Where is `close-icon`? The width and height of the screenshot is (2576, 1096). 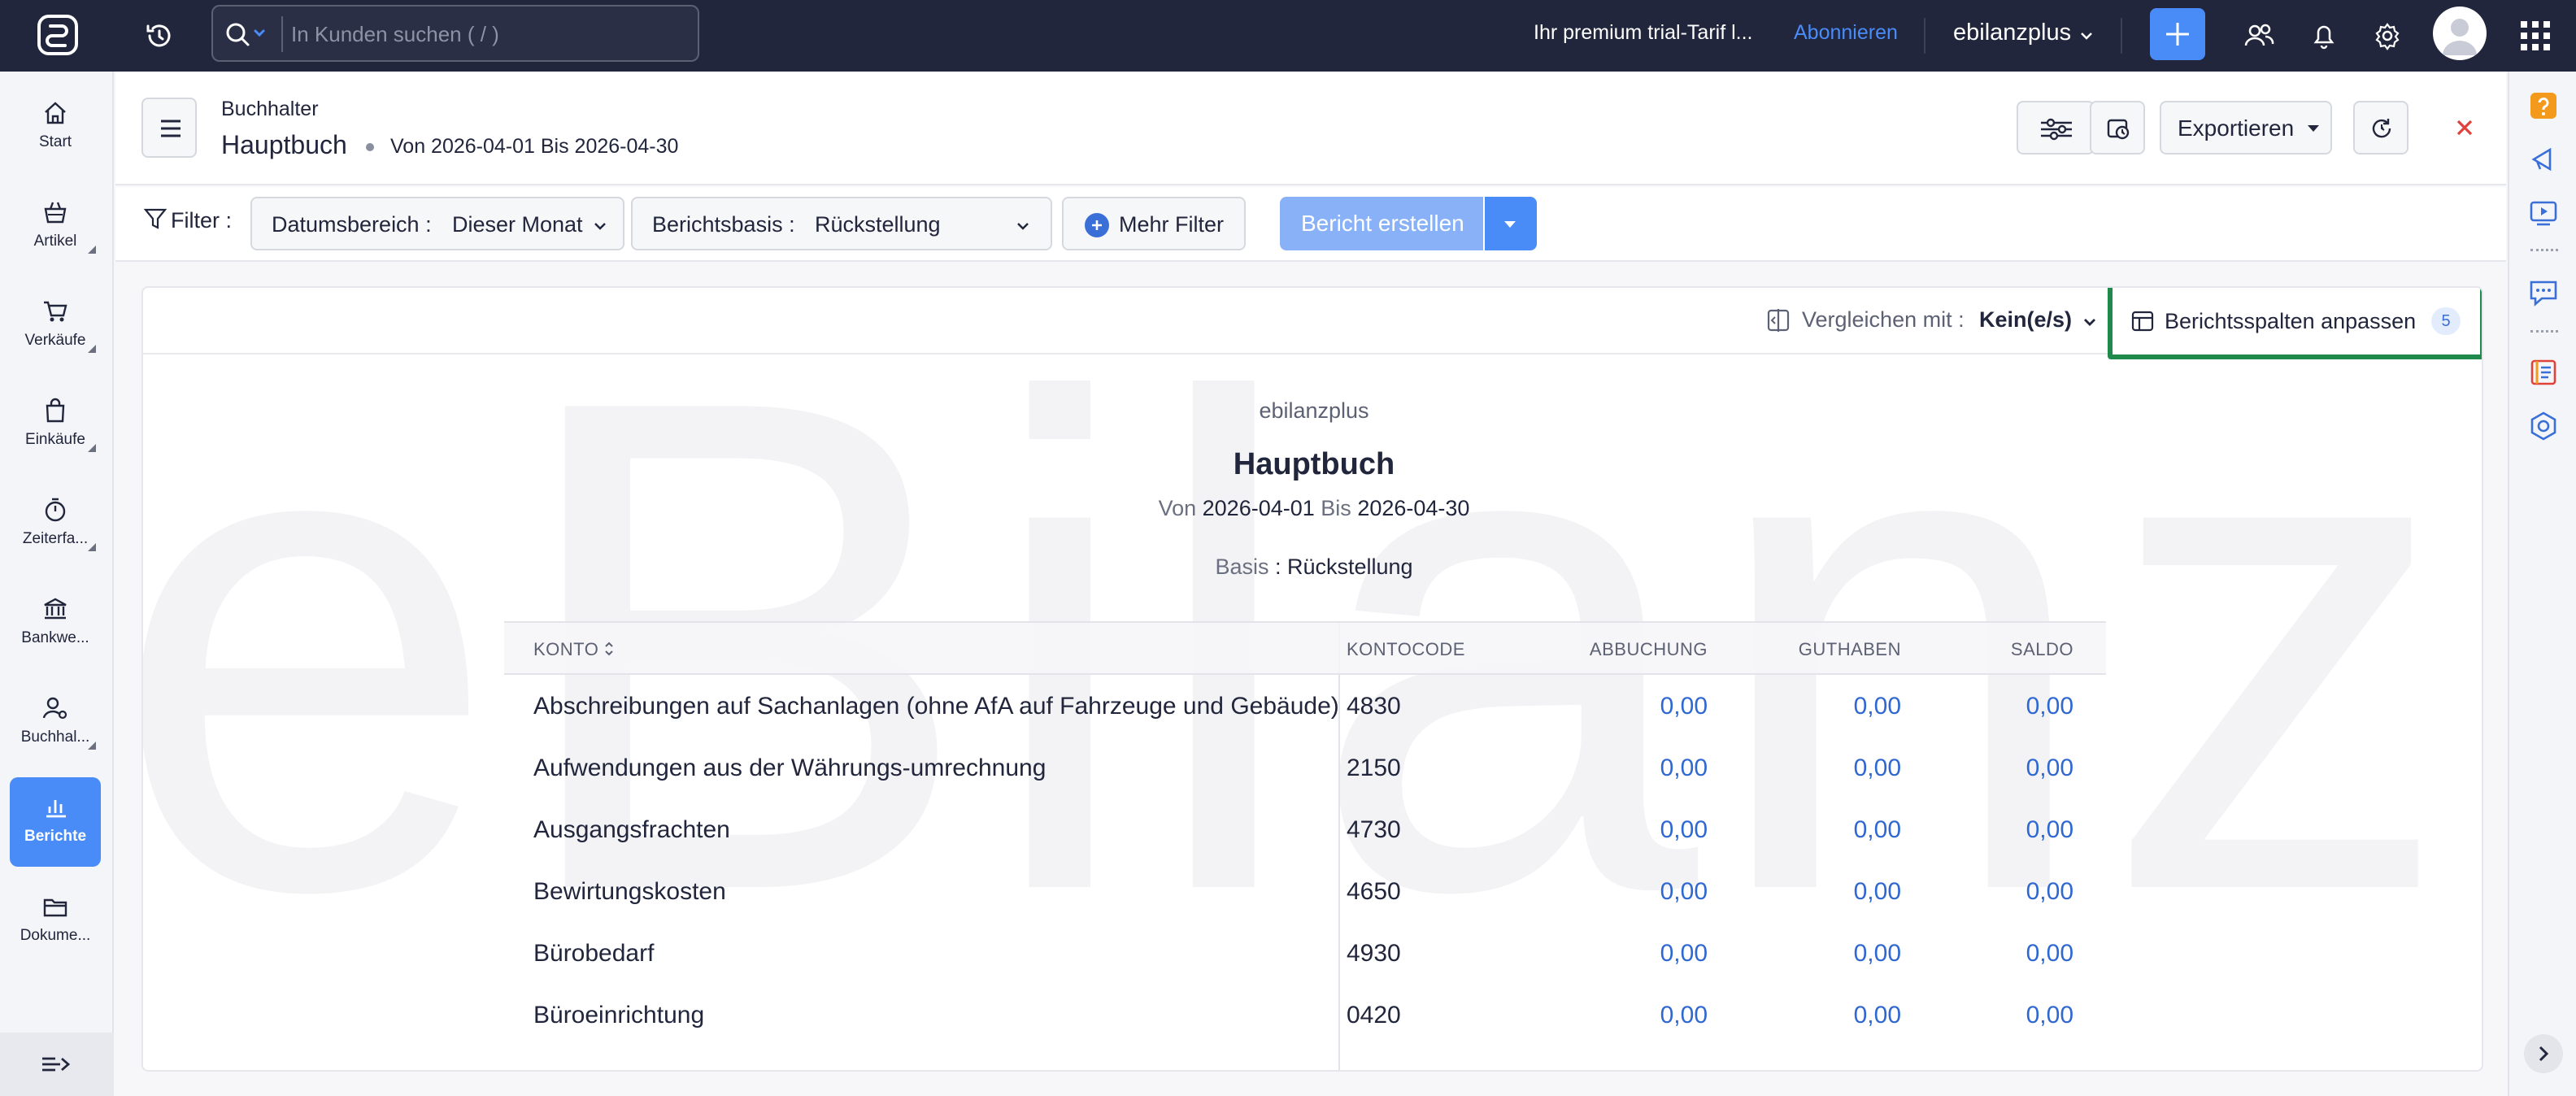 close-icon is located at coordinates (2465, 127).